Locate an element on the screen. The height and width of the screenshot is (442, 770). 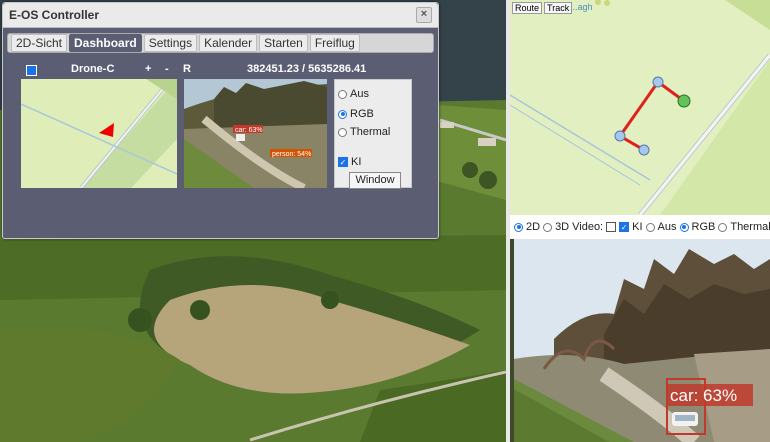
feed-detection-car: car: 63% is located at coordinates (703, 395).